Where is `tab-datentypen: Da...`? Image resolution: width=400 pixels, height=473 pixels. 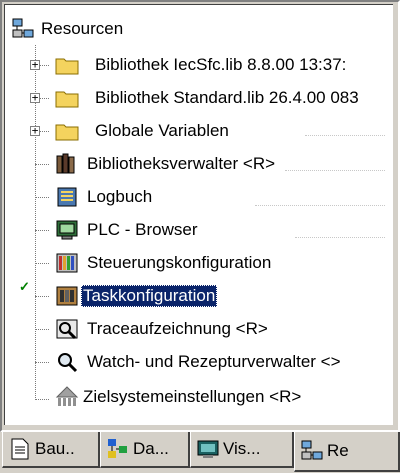
tab-datentypen: Da... is located at coordinates (145, 450).